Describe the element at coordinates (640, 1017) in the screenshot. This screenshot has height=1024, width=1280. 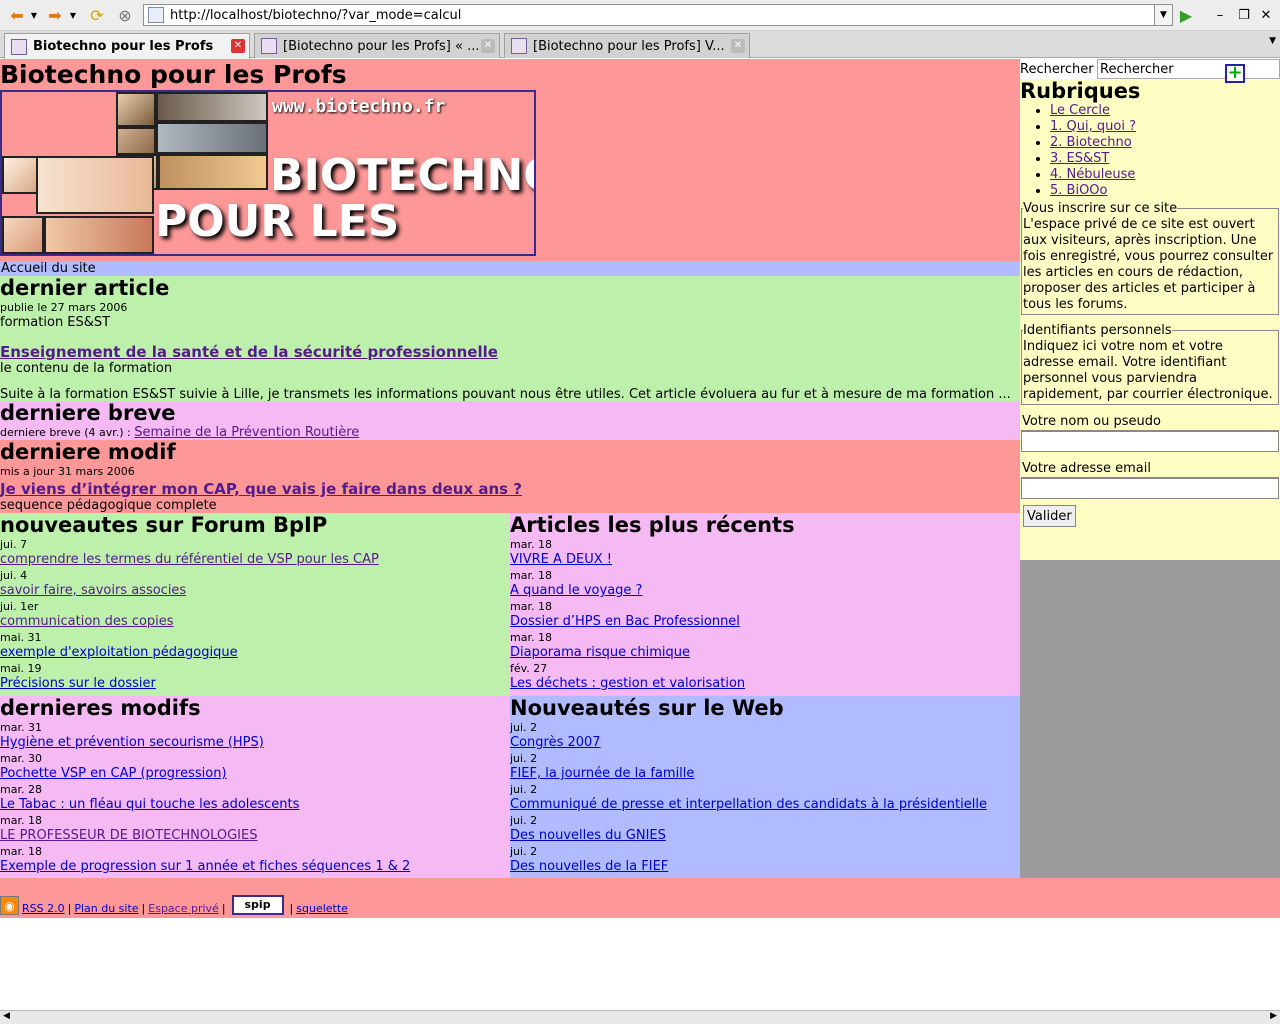
I see `horizontal-scrollbar: ◀ ▶` at that location.